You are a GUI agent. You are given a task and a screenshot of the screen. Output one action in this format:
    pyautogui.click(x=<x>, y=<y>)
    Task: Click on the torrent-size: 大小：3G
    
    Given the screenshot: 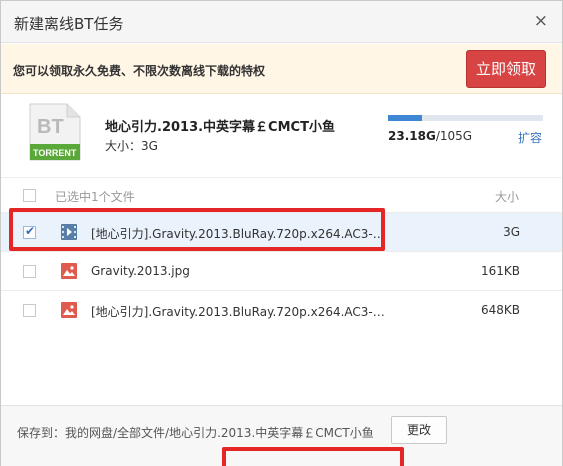 What is the action you would take?
    pyautogui.click(x=131, y=146)
    